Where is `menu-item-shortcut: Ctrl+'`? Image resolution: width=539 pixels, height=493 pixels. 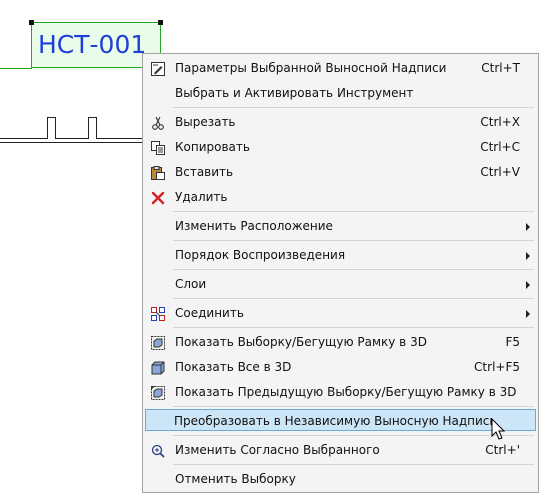 menu-item-shortcut: Ctrl+' is located at coordinates (502, 450).